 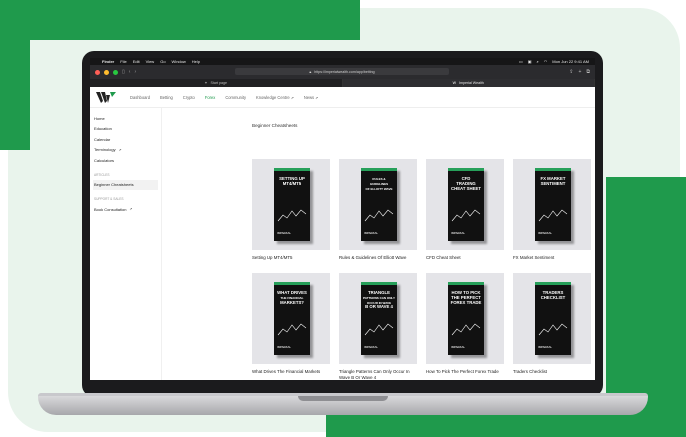 I want to click on tab-overview-icon: ⧉, so click(x=588, y=72).